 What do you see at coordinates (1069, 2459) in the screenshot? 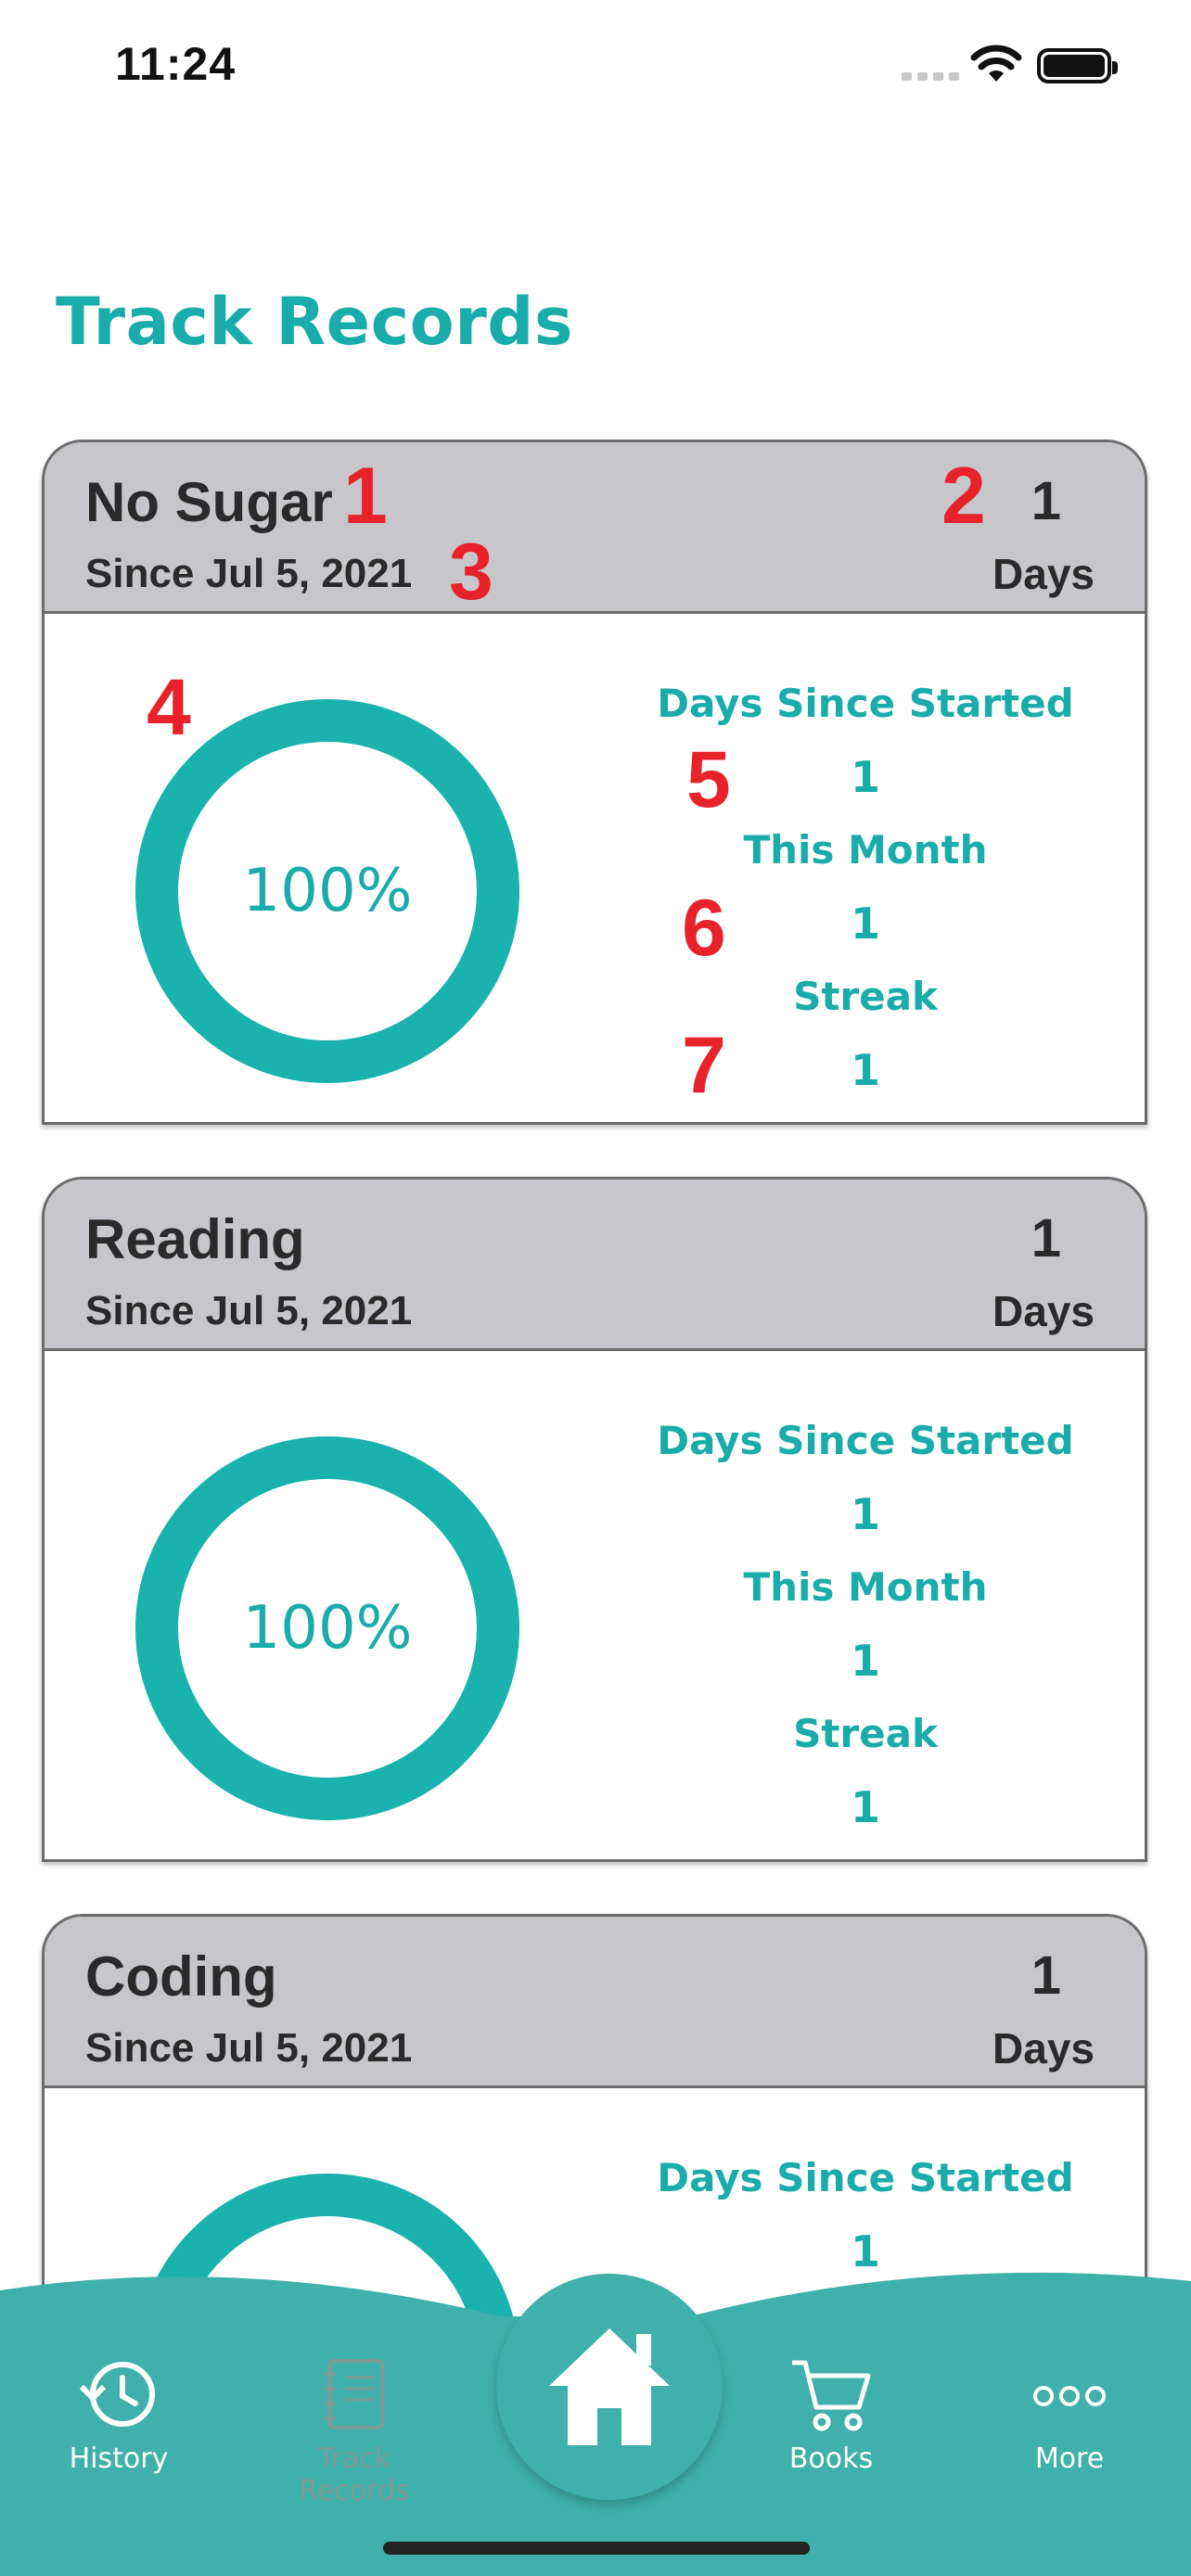
I see `tab-more-label: More` at bounding box center [1069, 2459].